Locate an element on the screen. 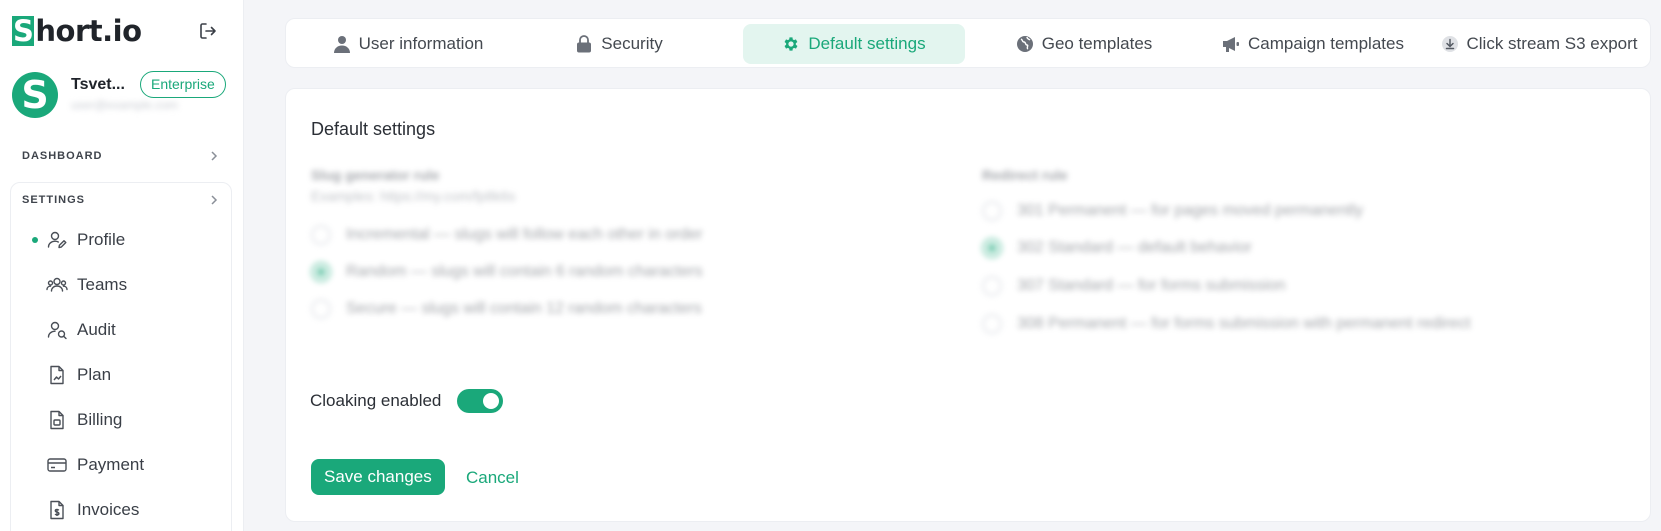  tab-security: Security is located at coordinates (619, 44).